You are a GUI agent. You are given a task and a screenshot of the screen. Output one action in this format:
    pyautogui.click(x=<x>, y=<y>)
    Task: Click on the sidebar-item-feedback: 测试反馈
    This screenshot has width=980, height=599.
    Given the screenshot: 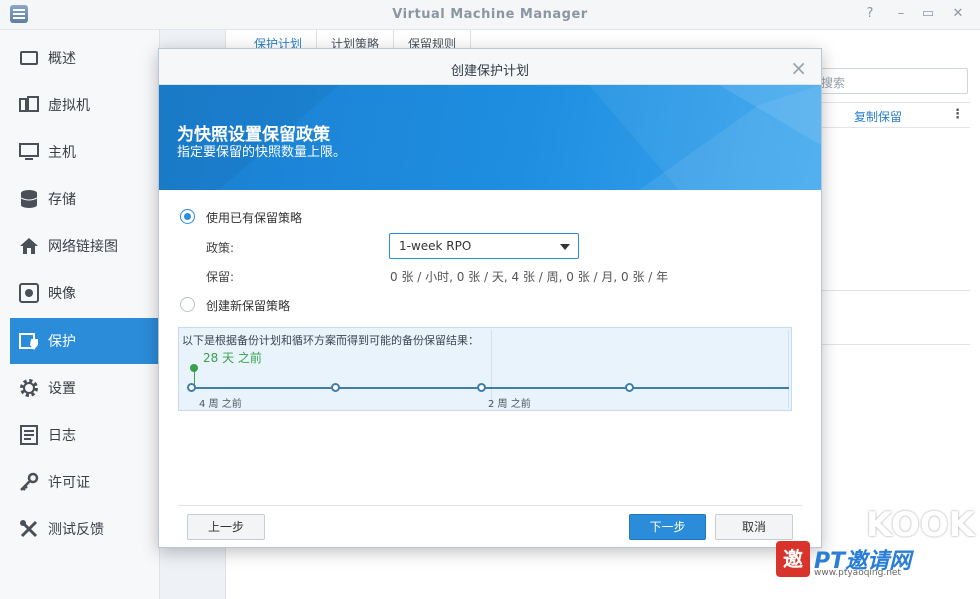 What is the action you would take?
    pyautogui.click(x=84, y=529)
    